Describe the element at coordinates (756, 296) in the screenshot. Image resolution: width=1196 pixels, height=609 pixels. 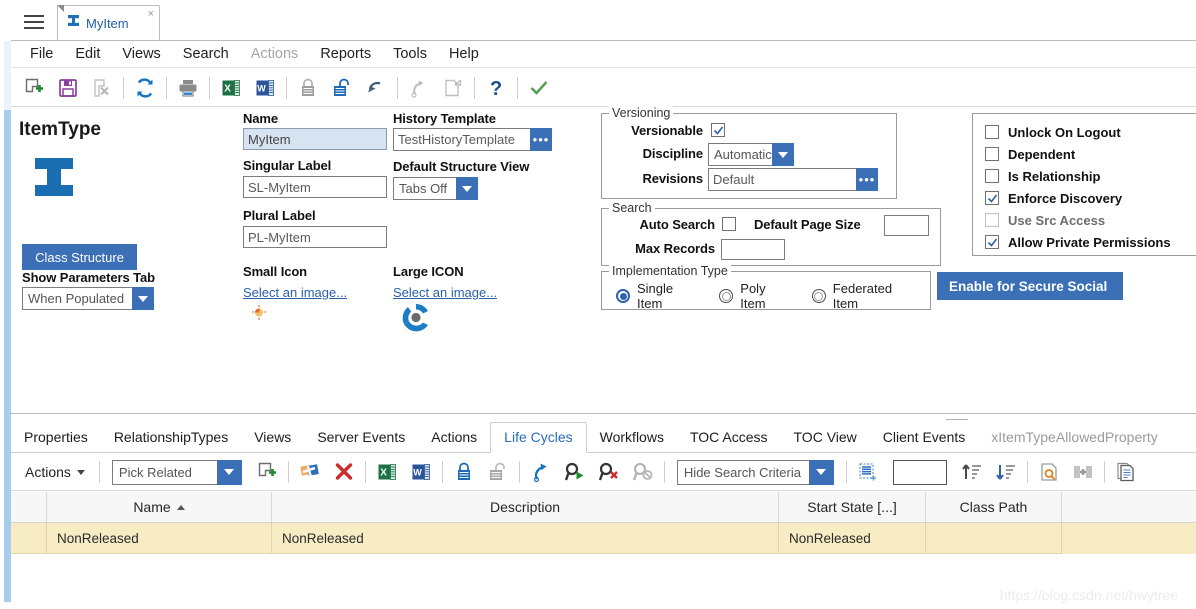
I see `implementation-option-poly-item: Poly Item` at that location.